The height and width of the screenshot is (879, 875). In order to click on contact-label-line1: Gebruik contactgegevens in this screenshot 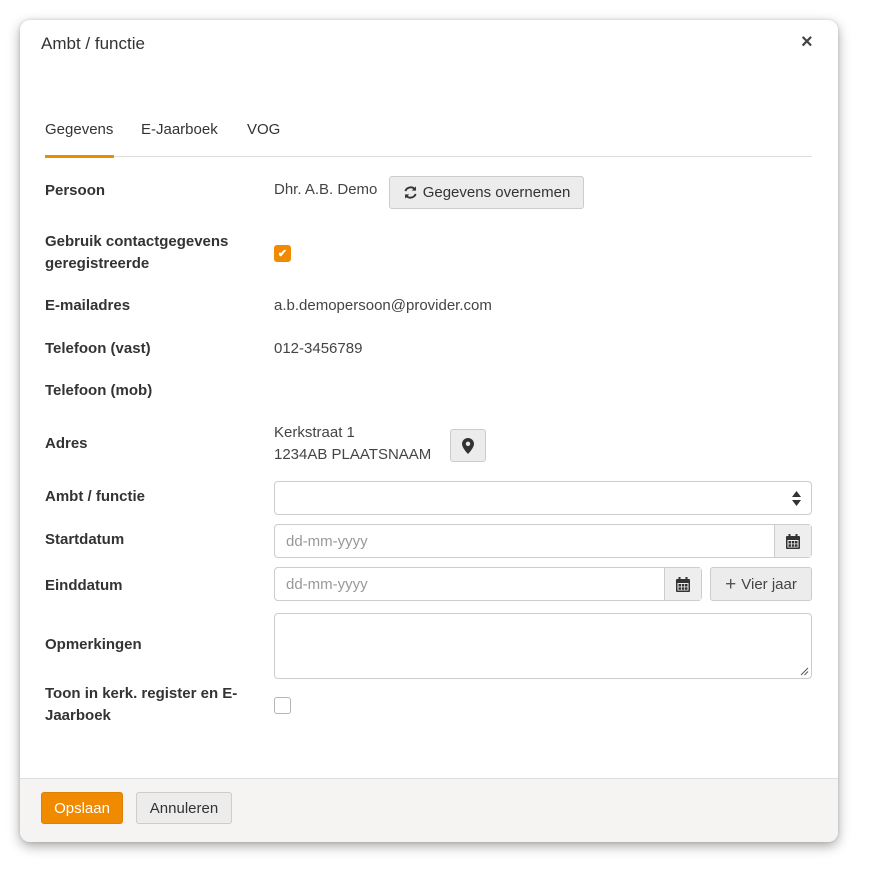, I will do `click(137, 241)`.